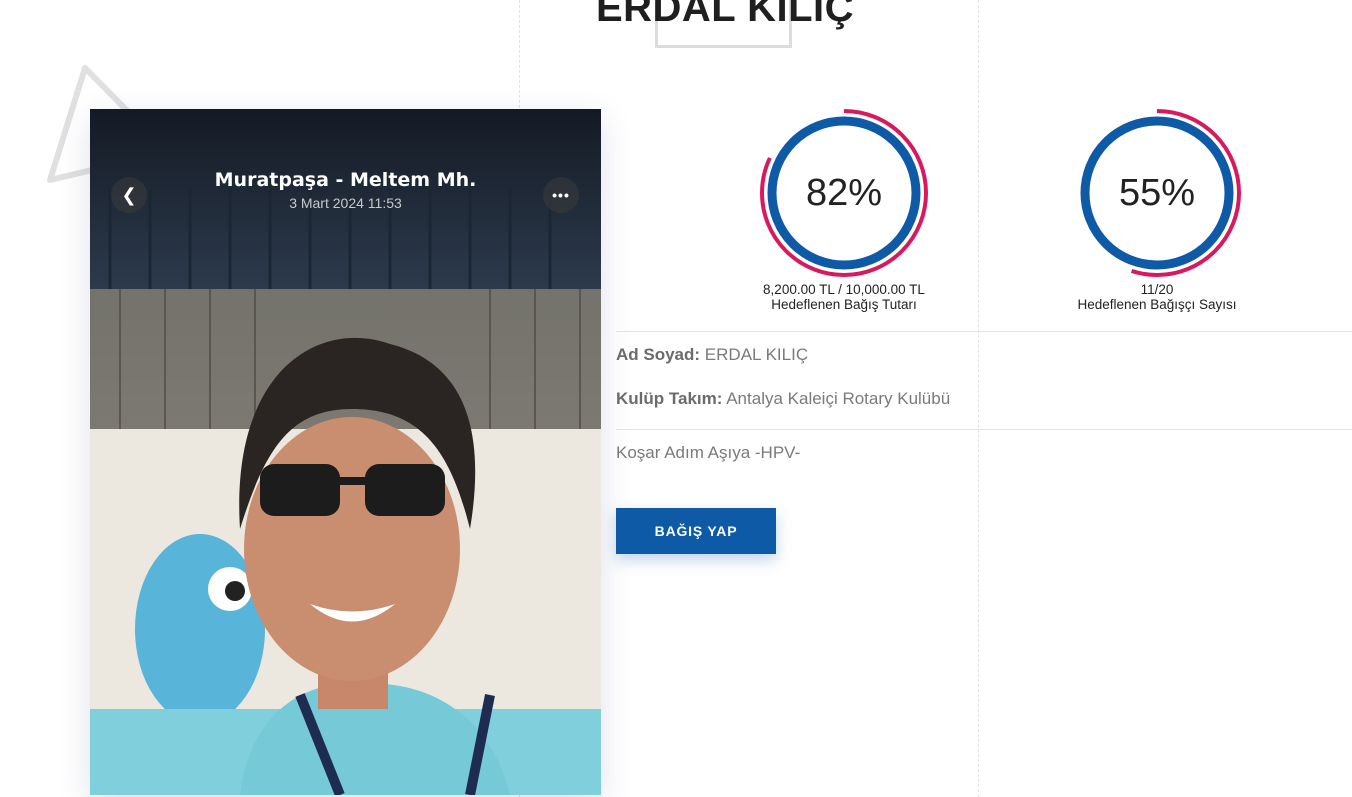 This screenshot has width=1352, height=797. I want to click on donation-amount-text: 8,200.00 TL / 10,000.00 TL, so click(844, 289).